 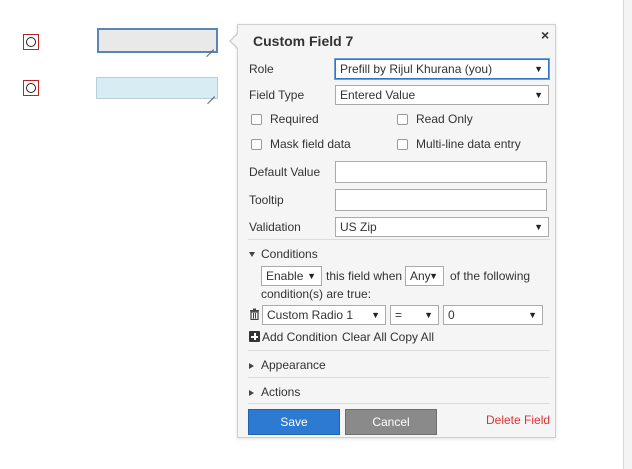 I want to click on condition-action-select: Enable ▼, so click(x=291, y=276).